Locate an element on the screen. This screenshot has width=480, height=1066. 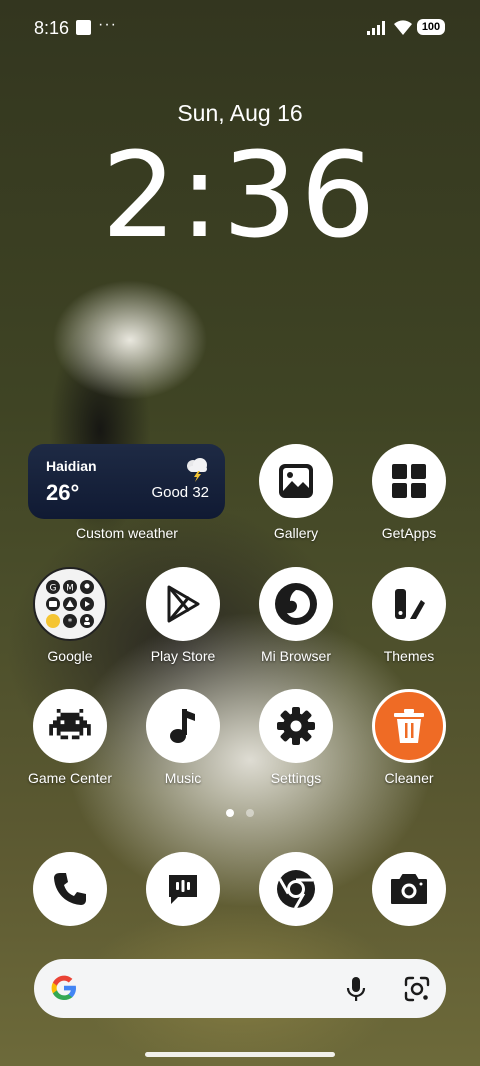
play-store-icon is located at coordinates (183, 604).